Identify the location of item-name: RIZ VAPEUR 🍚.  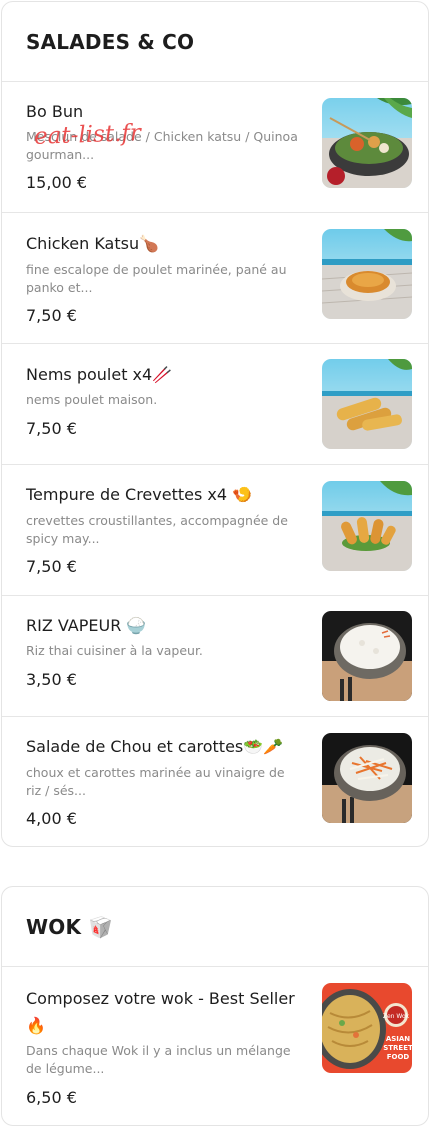
(86, 625).